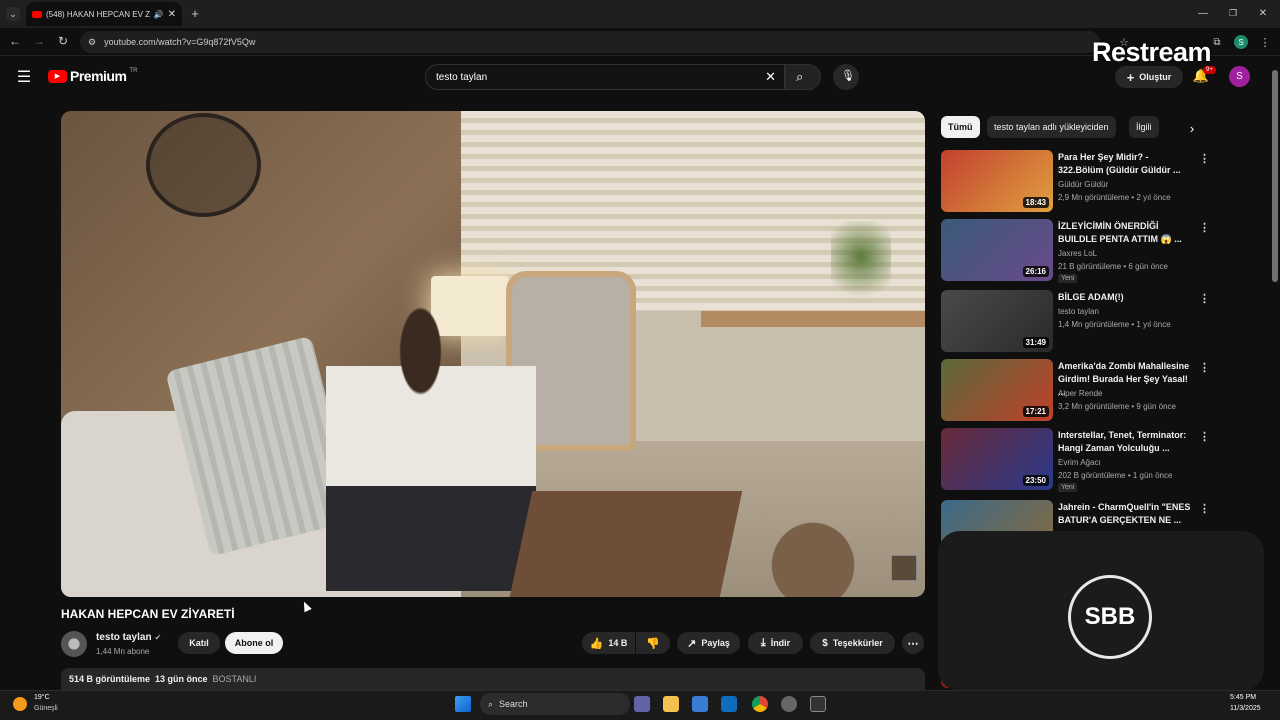  I want to click on account-avatar: S, so click(1239, 76).